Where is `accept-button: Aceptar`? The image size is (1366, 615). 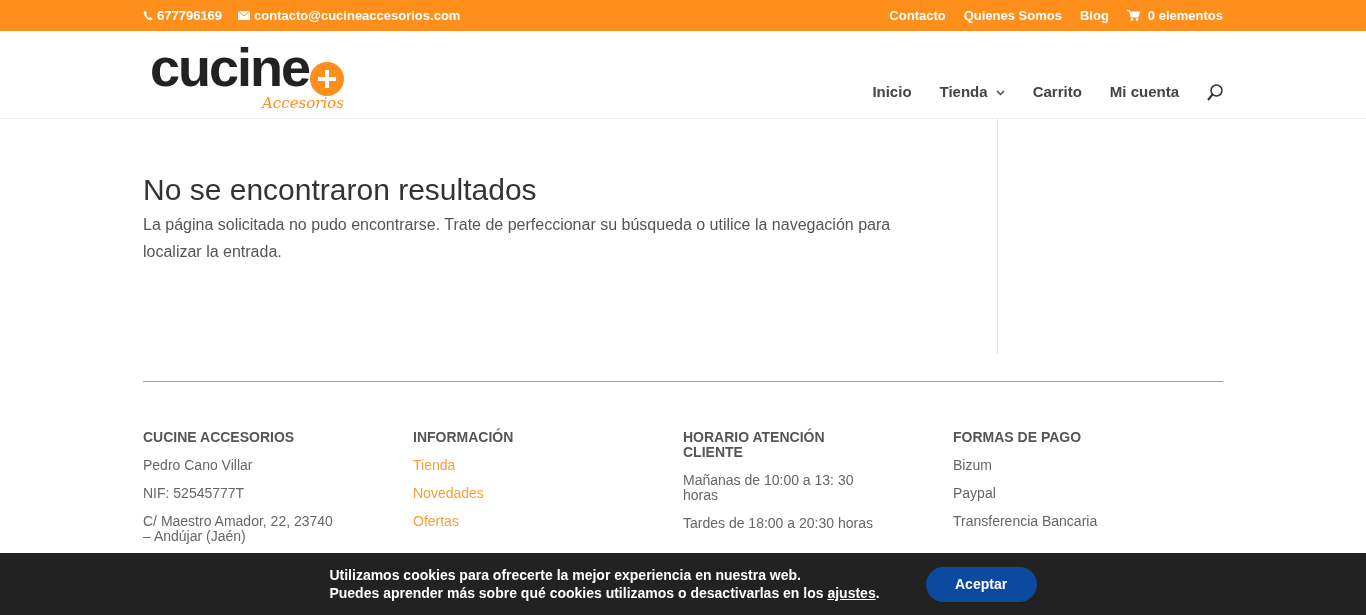
accept-button: Aceptar is located at coordinates (981, 584).